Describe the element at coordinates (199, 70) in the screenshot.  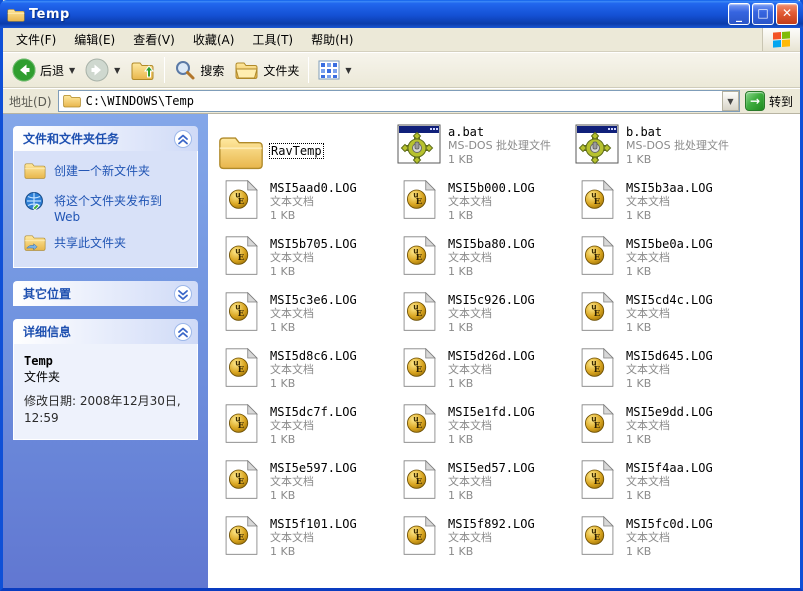
I see `search-button: 搜索` at that location.